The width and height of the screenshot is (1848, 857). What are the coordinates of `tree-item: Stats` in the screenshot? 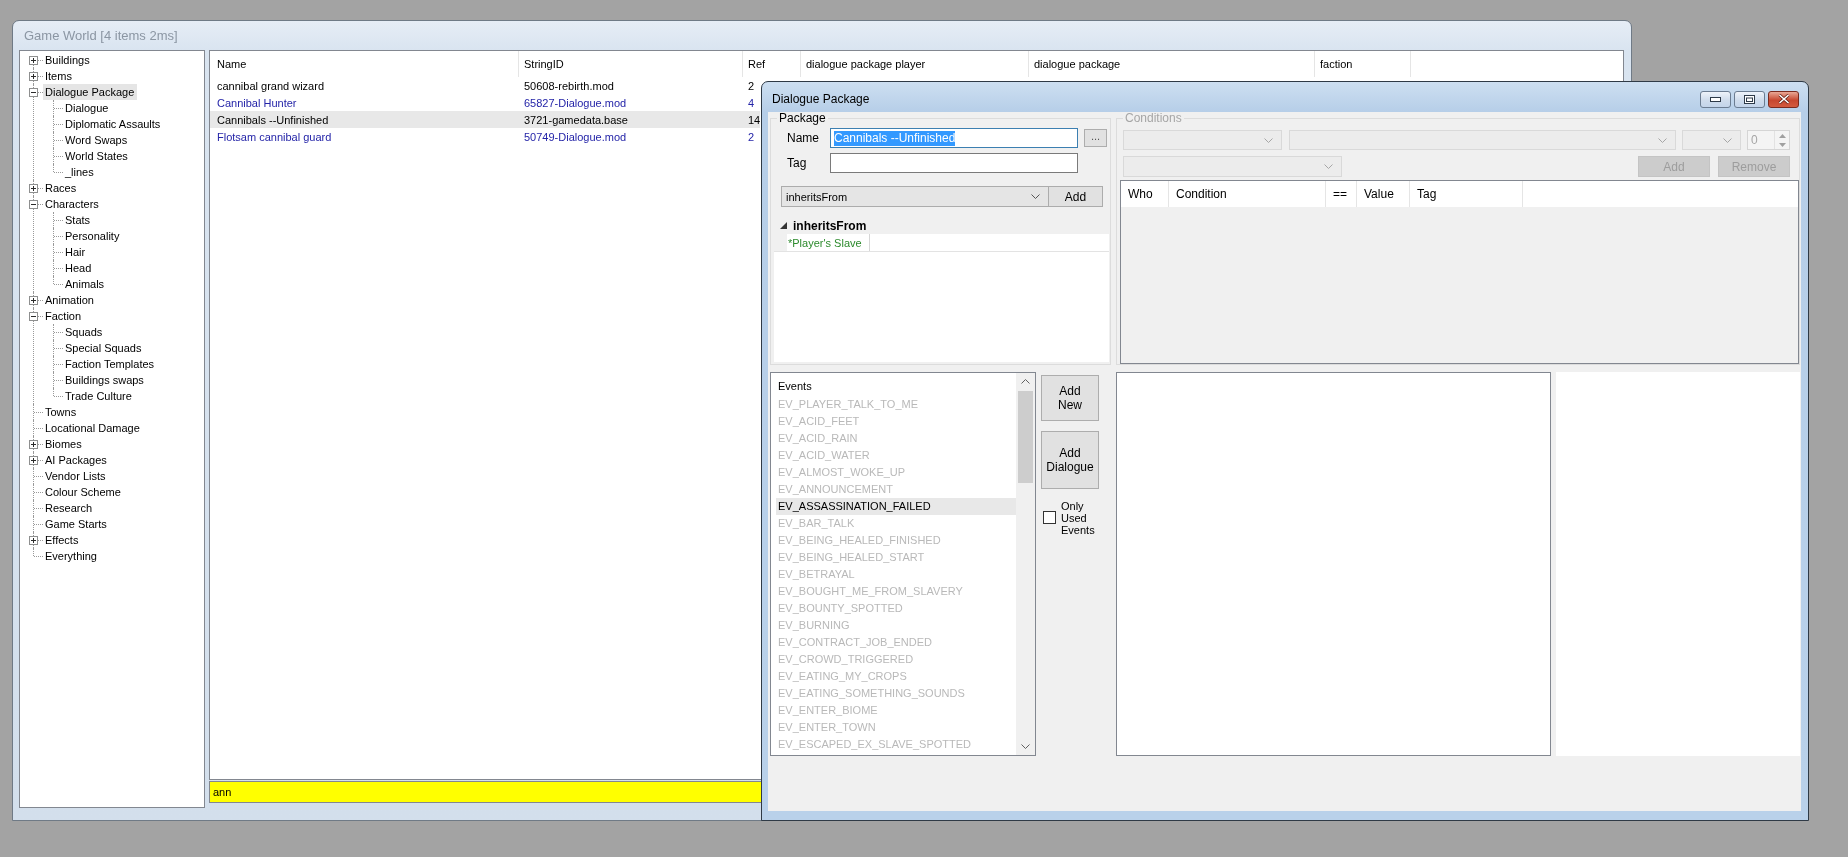 It's located at (78, 220).